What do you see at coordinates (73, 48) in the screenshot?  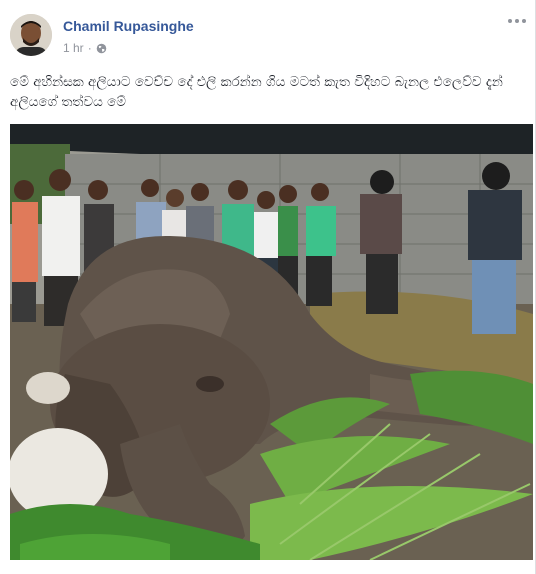 I see `post-time: 1 hr` at bounding box center [73, 48].